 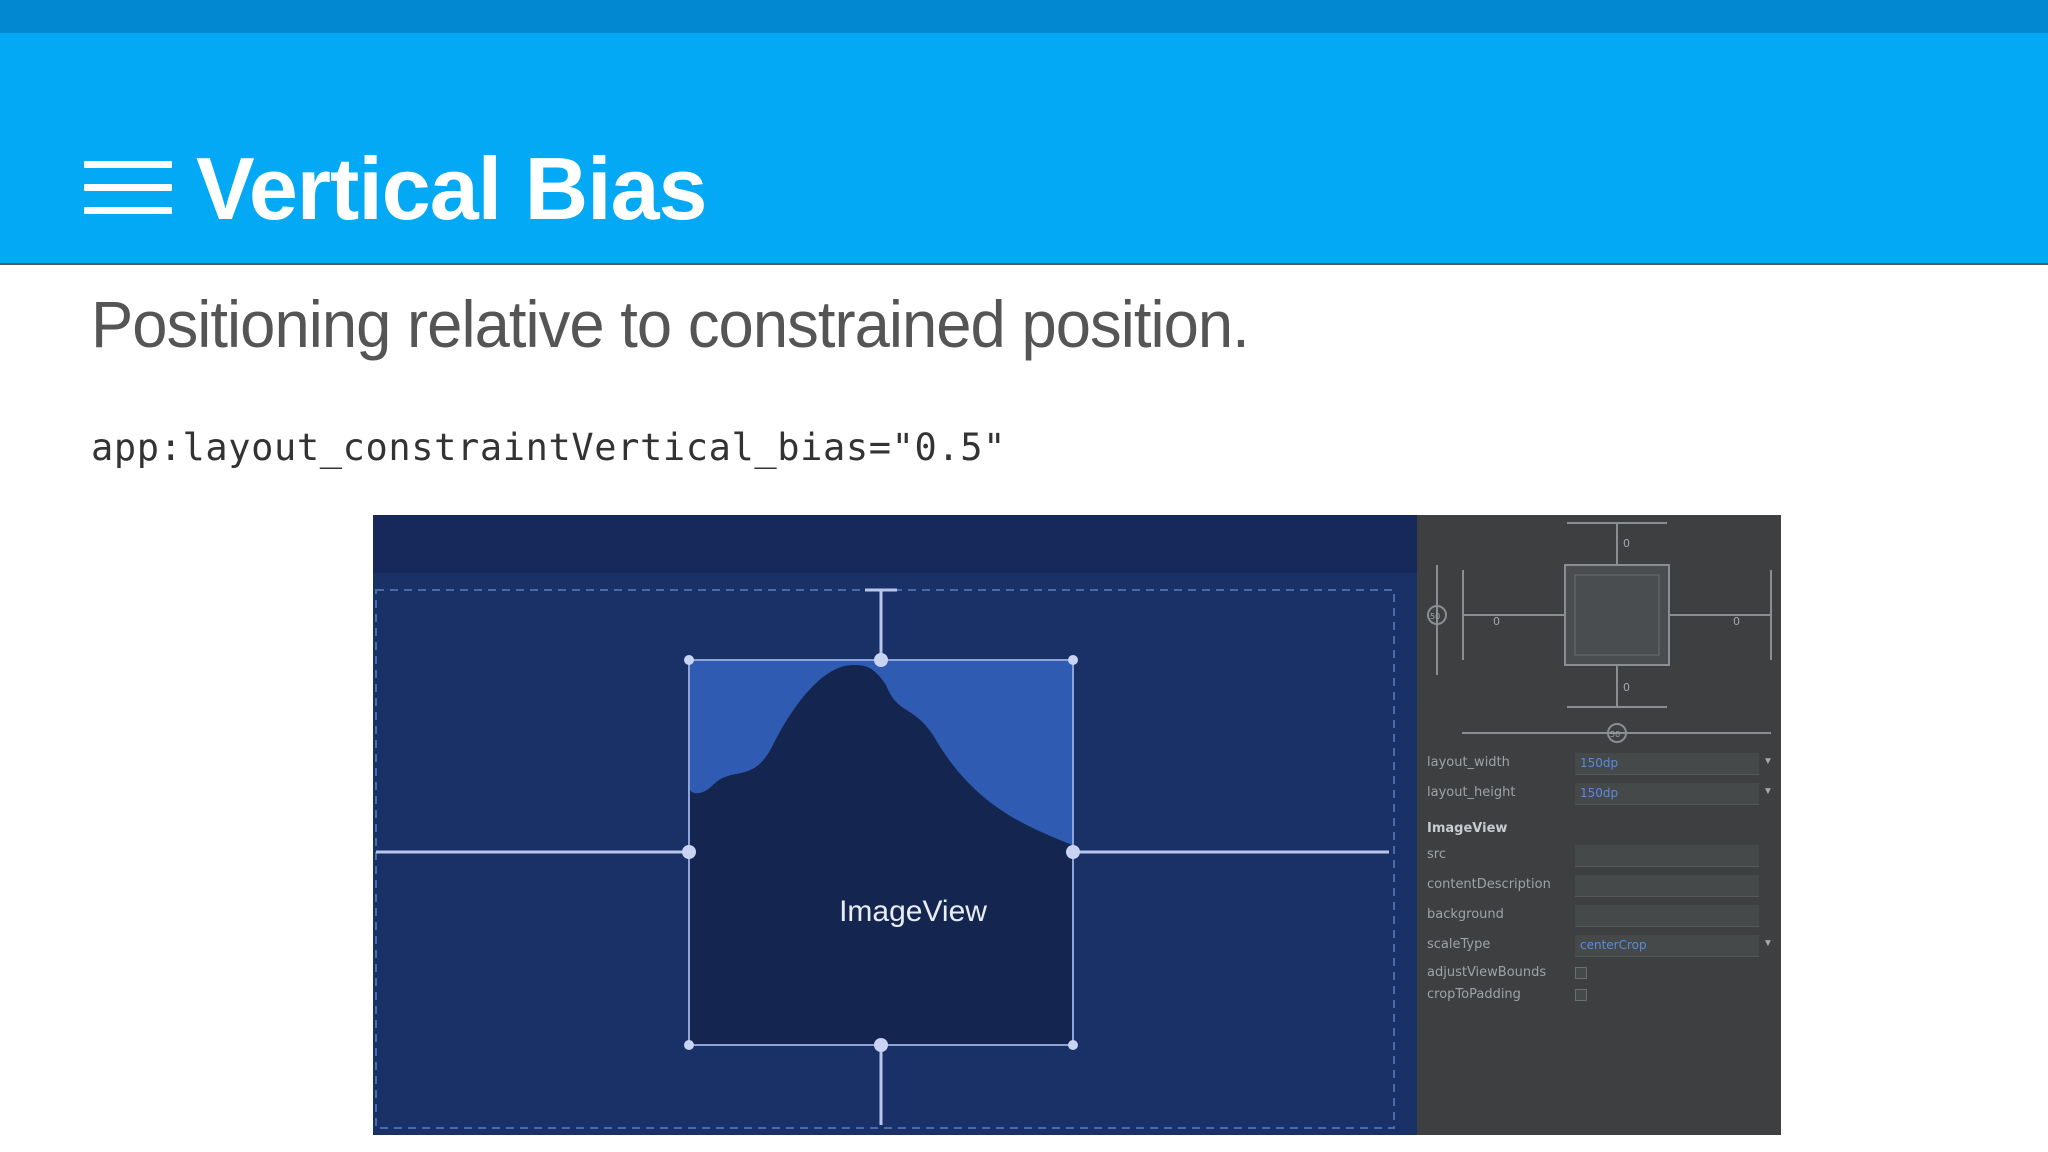 What do you see at coordinates (913, 911) in the screenshot?
I see `image-view-label: ImageView` at bounding box center [913, 911].